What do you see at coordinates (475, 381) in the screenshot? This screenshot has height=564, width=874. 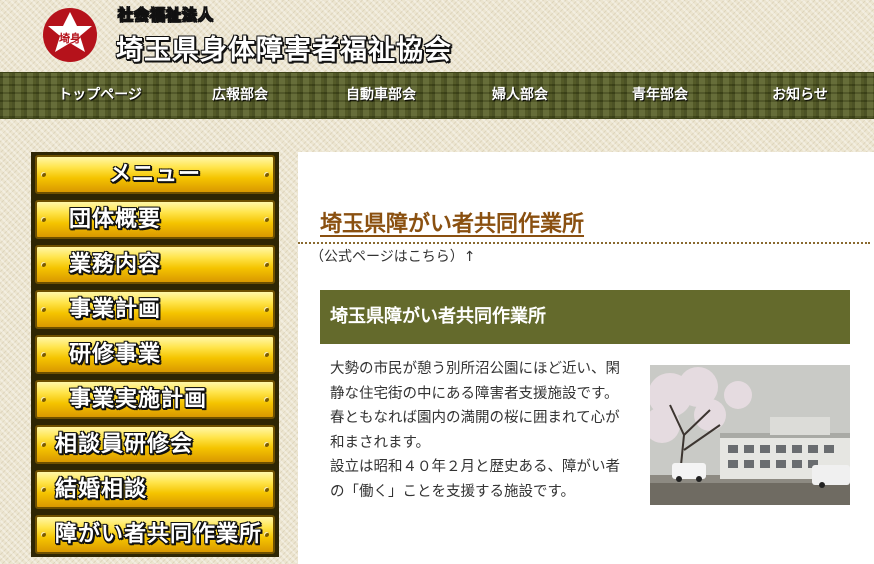 I see `description-paragraph: 大勢の市民が憩う別所沼公園にほど近い、閑静な住宅街の中にある障害者支援施設です。` at bounding box center [475, 381].